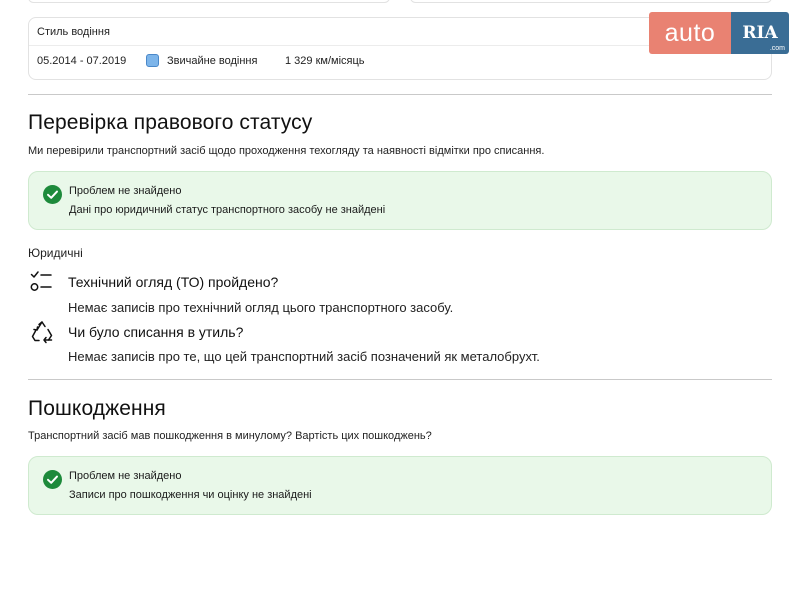 This screenshot has width=800, height=600. I want to click on damage-heading: Пошкодження, so click(97, 408).